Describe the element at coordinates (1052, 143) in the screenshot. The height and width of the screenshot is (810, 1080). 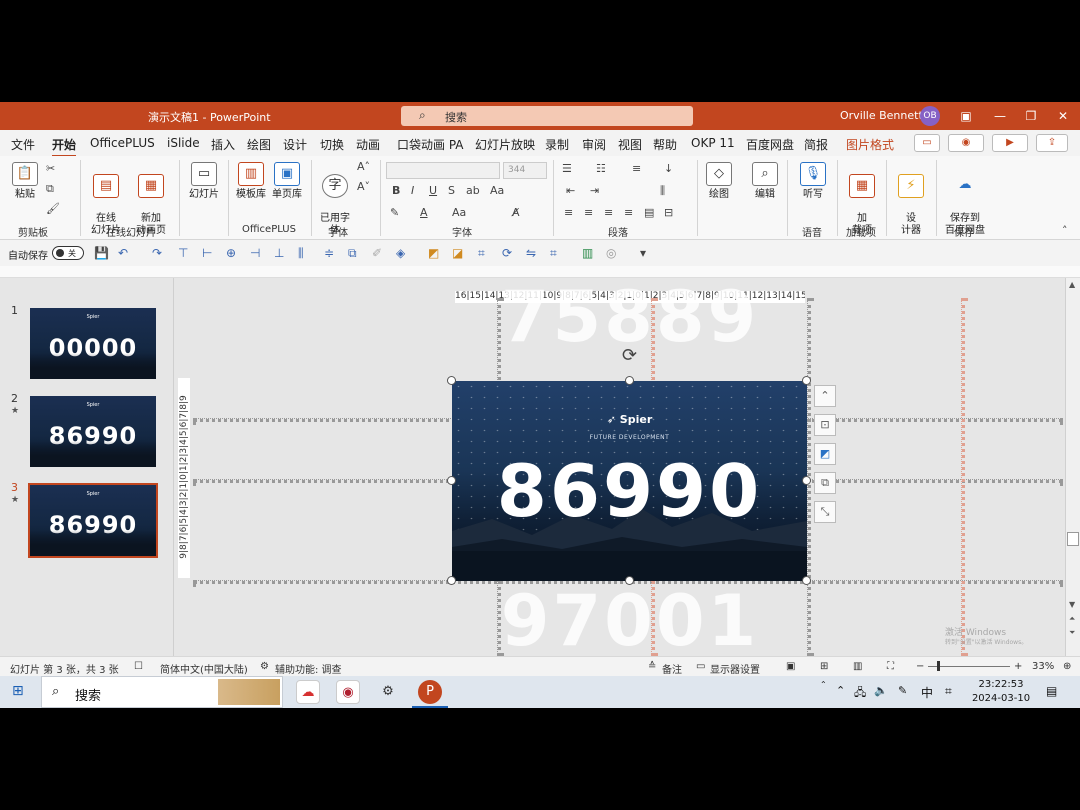
I see `share-button: ⇪` at that location.